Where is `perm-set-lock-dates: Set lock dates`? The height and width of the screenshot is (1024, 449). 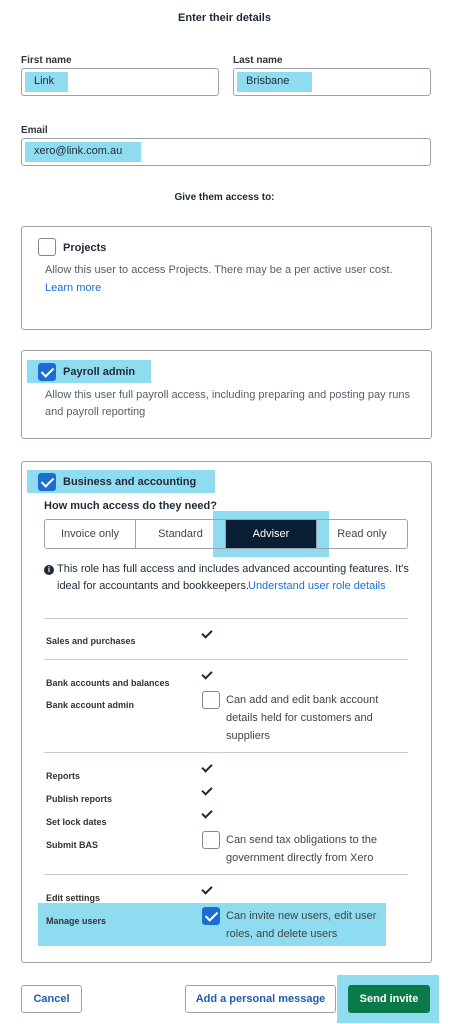 perm-set-lock-dates: Set lock dates is located at coordinates (76, 822).